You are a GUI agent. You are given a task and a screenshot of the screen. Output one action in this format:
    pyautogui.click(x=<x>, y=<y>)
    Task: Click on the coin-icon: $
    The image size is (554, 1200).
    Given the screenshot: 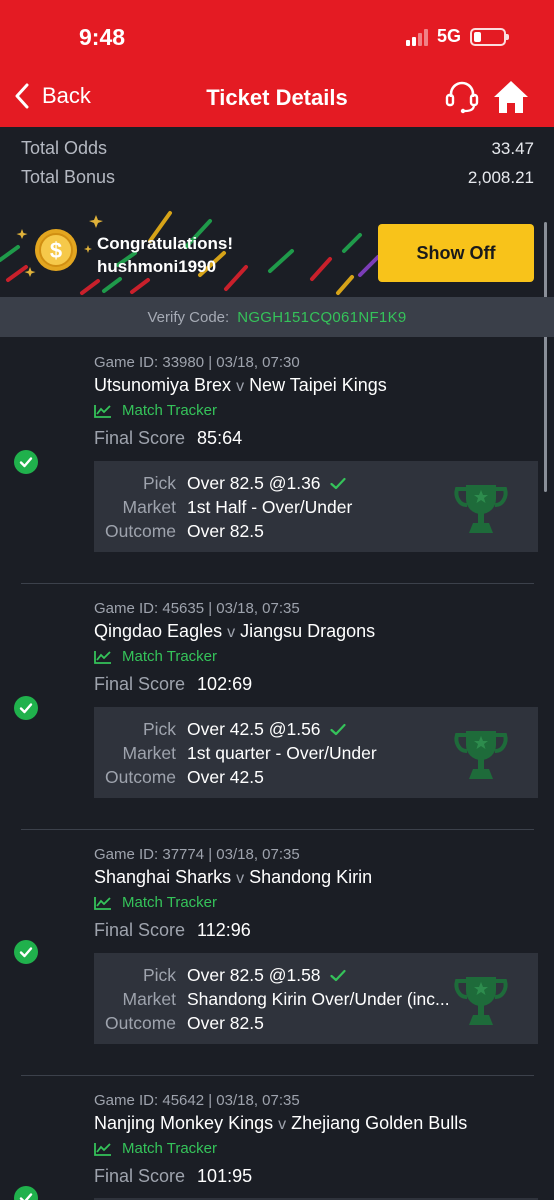 What is the action you would take?
    pyautogui.click(x=56, y=250)
    